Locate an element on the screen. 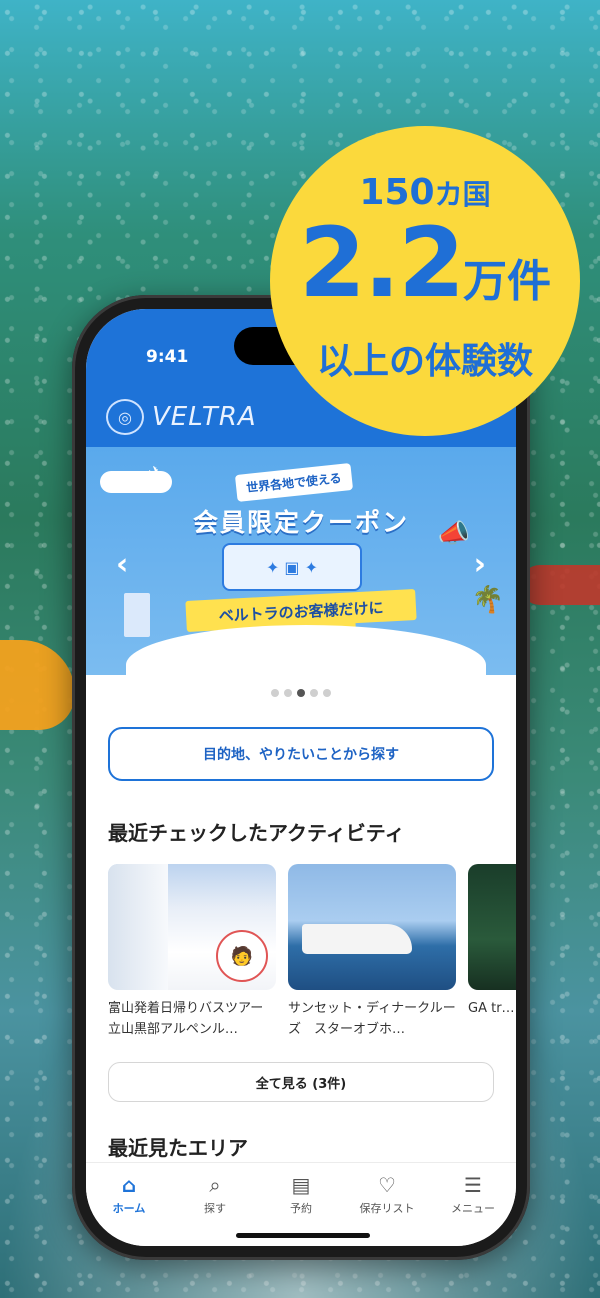 This screenshot has width=600, height=1298. app-logo-text: VELTRA is located at coordinates (204, 417).